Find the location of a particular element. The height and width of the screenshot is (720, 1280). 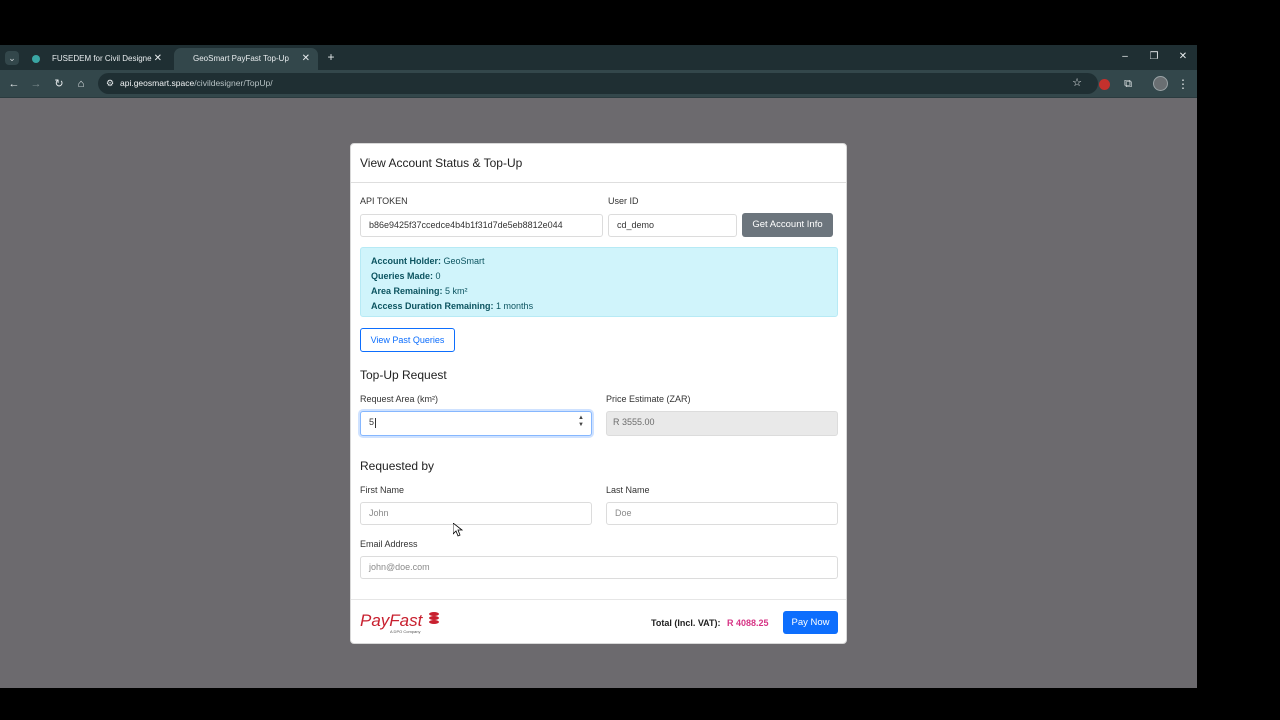

profile-avatar is located at coordinates (1160, 83).